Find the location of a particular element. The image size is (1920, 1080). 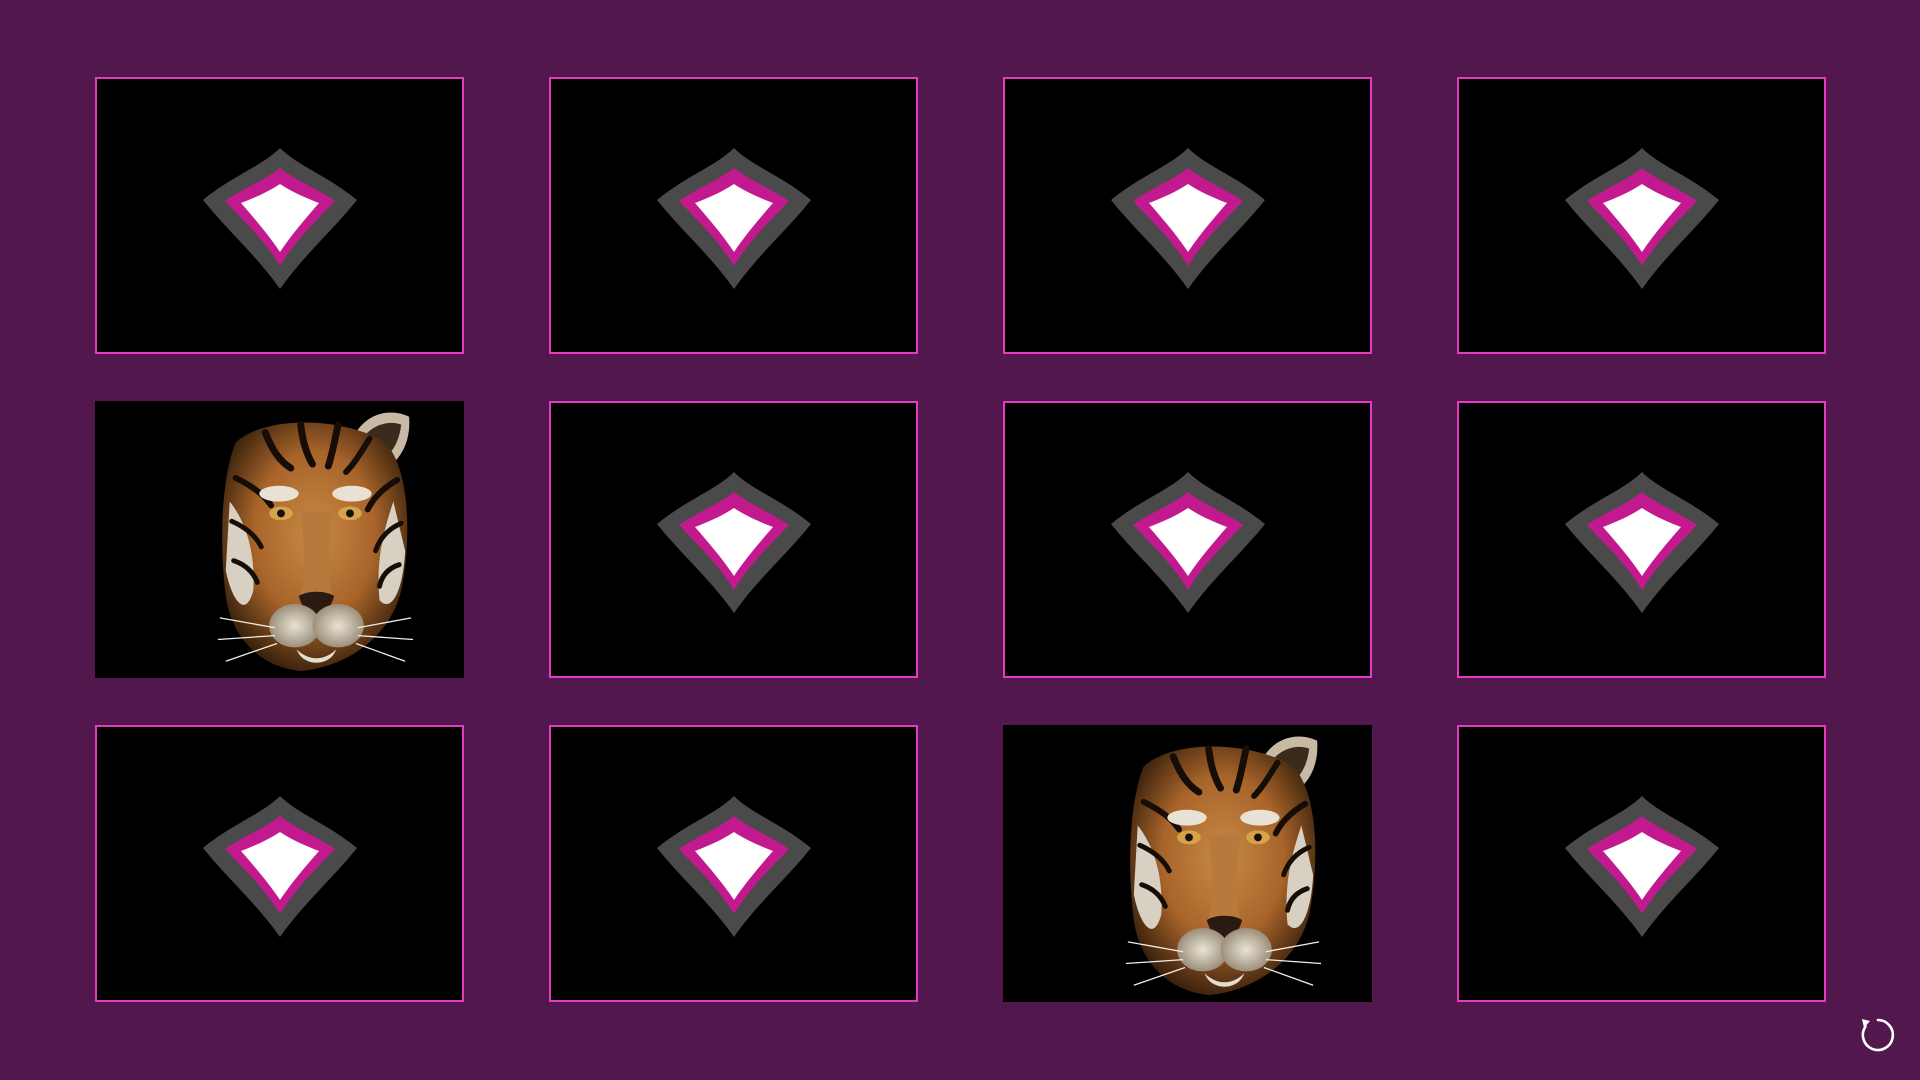

restart-button is located at coordinates (1878, 1035).